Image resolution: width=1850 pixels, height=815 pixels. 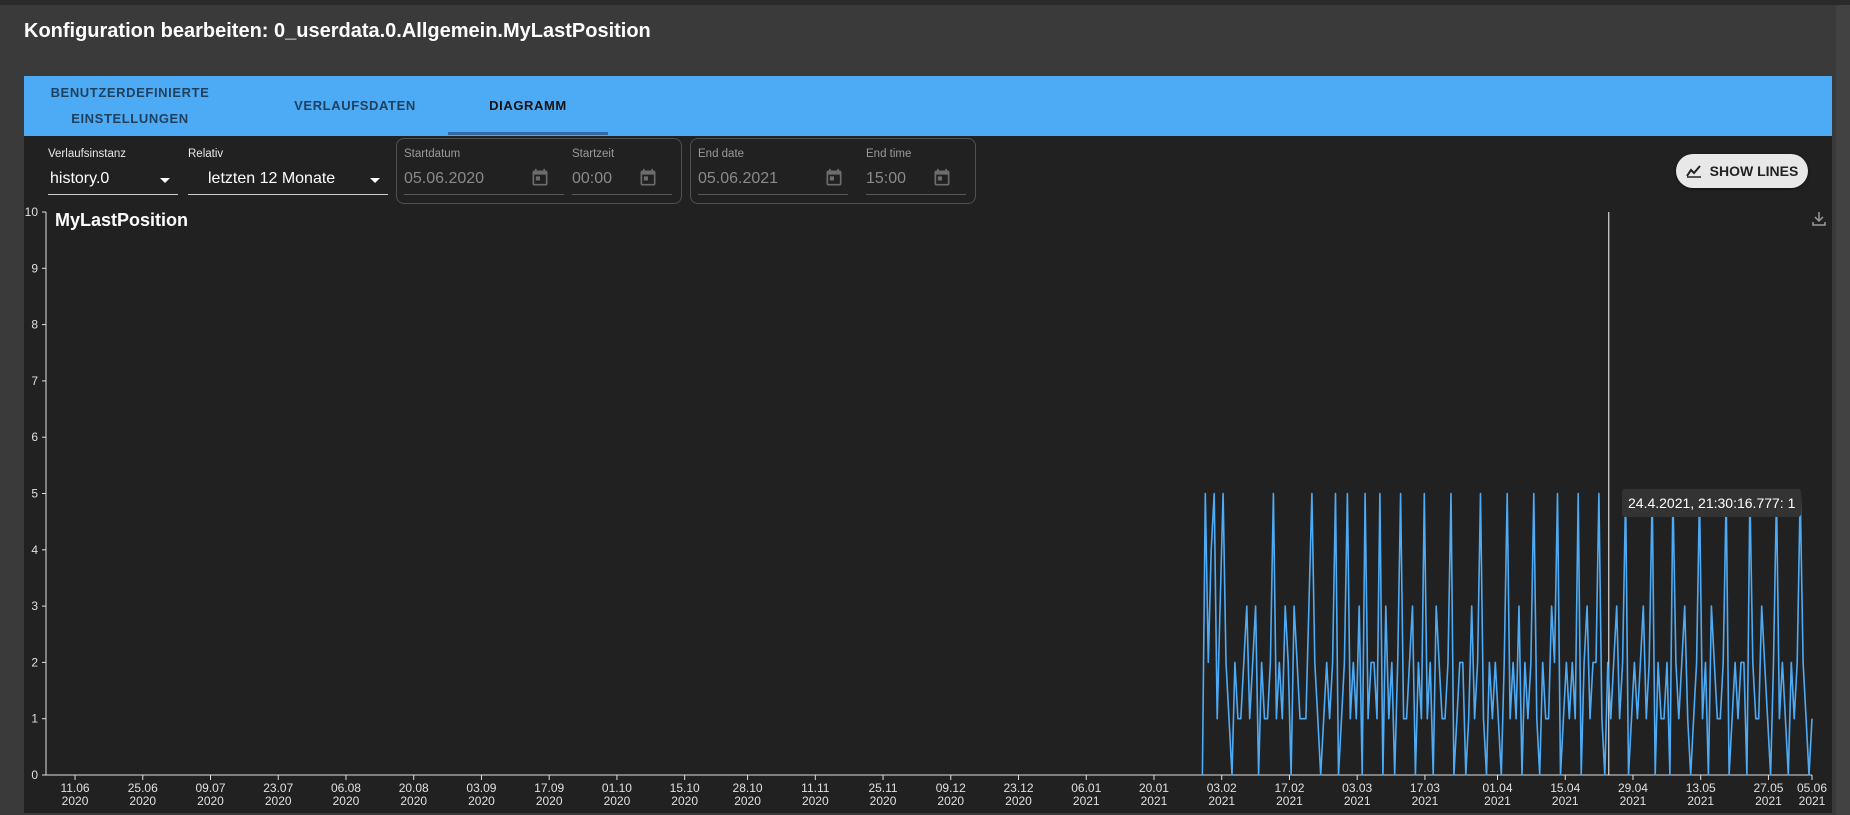 What do you see at coordinates (444, 178) in the screenshot?
I see `start-date-value: 05.06.2020` at bounding box center [444, 178].